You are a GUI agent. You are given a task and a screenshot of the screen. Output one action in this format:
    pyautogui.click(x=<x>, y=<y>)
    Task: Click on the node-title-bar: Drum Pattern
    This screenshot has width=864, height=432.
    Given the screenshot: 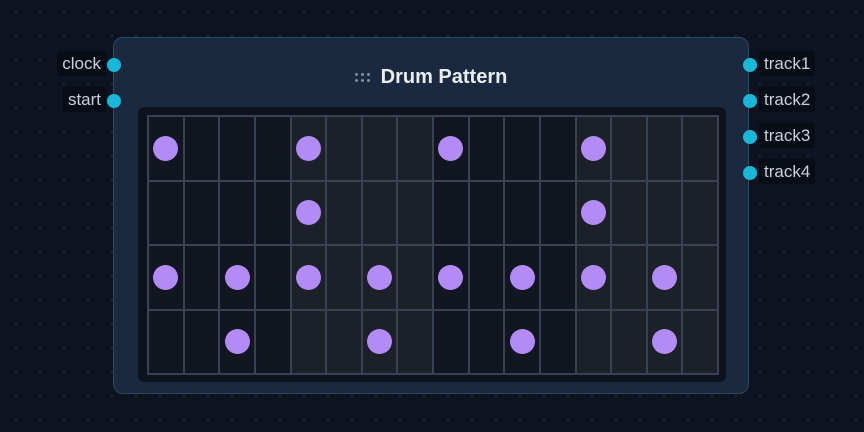 What is the action you would take?
    pyautogui.click(x=431, y=77)
    